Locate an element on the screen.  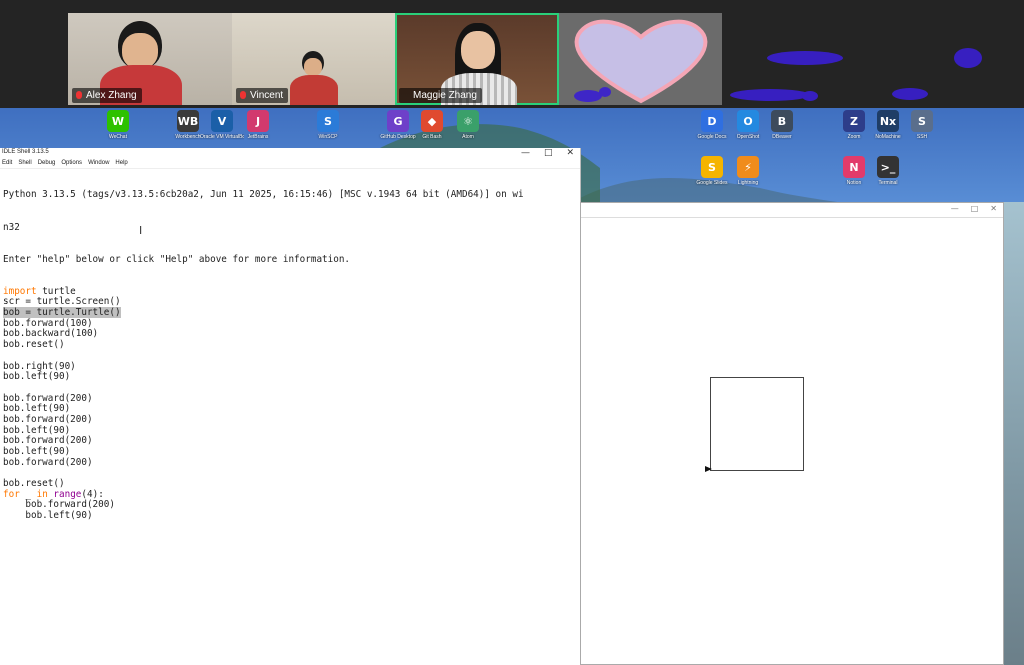
desktop-icon-label: Atom is located at coordinates (468, 137).